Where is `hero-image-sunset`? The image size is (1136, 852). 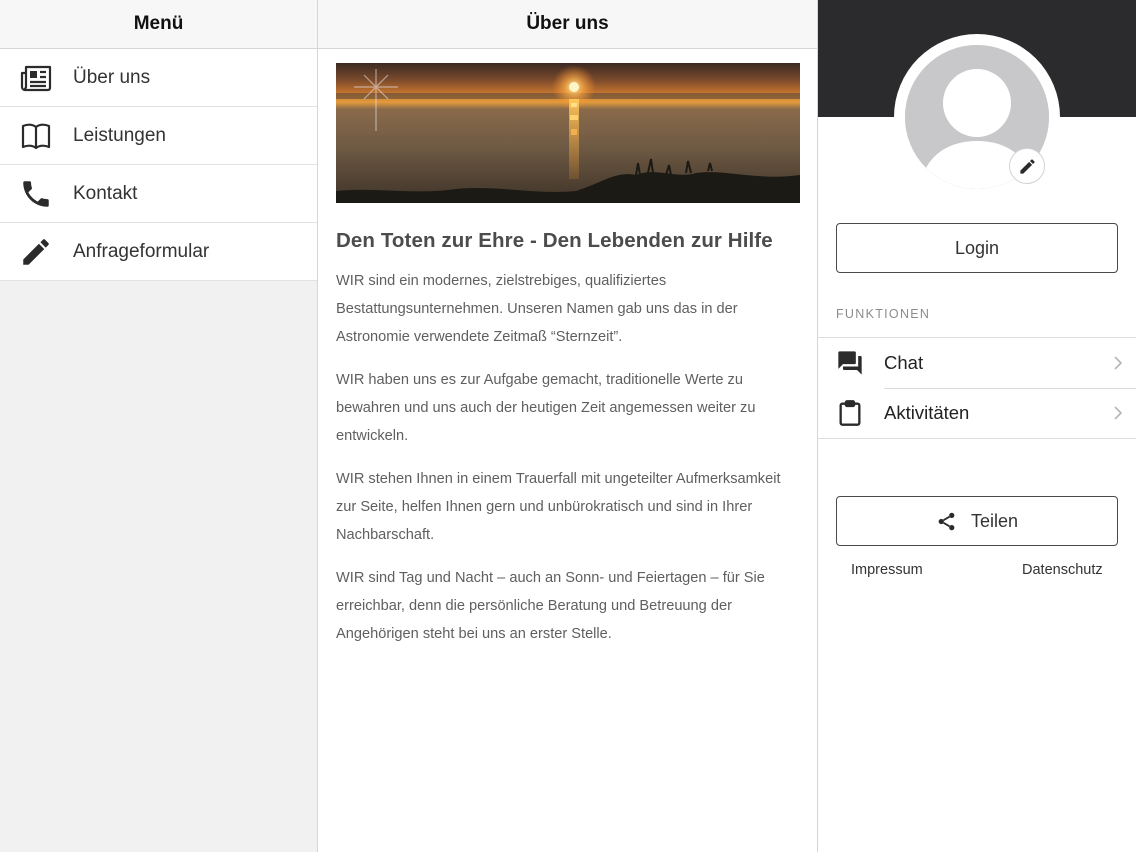
hero-image-sunset is located at coordinates (568, 133).